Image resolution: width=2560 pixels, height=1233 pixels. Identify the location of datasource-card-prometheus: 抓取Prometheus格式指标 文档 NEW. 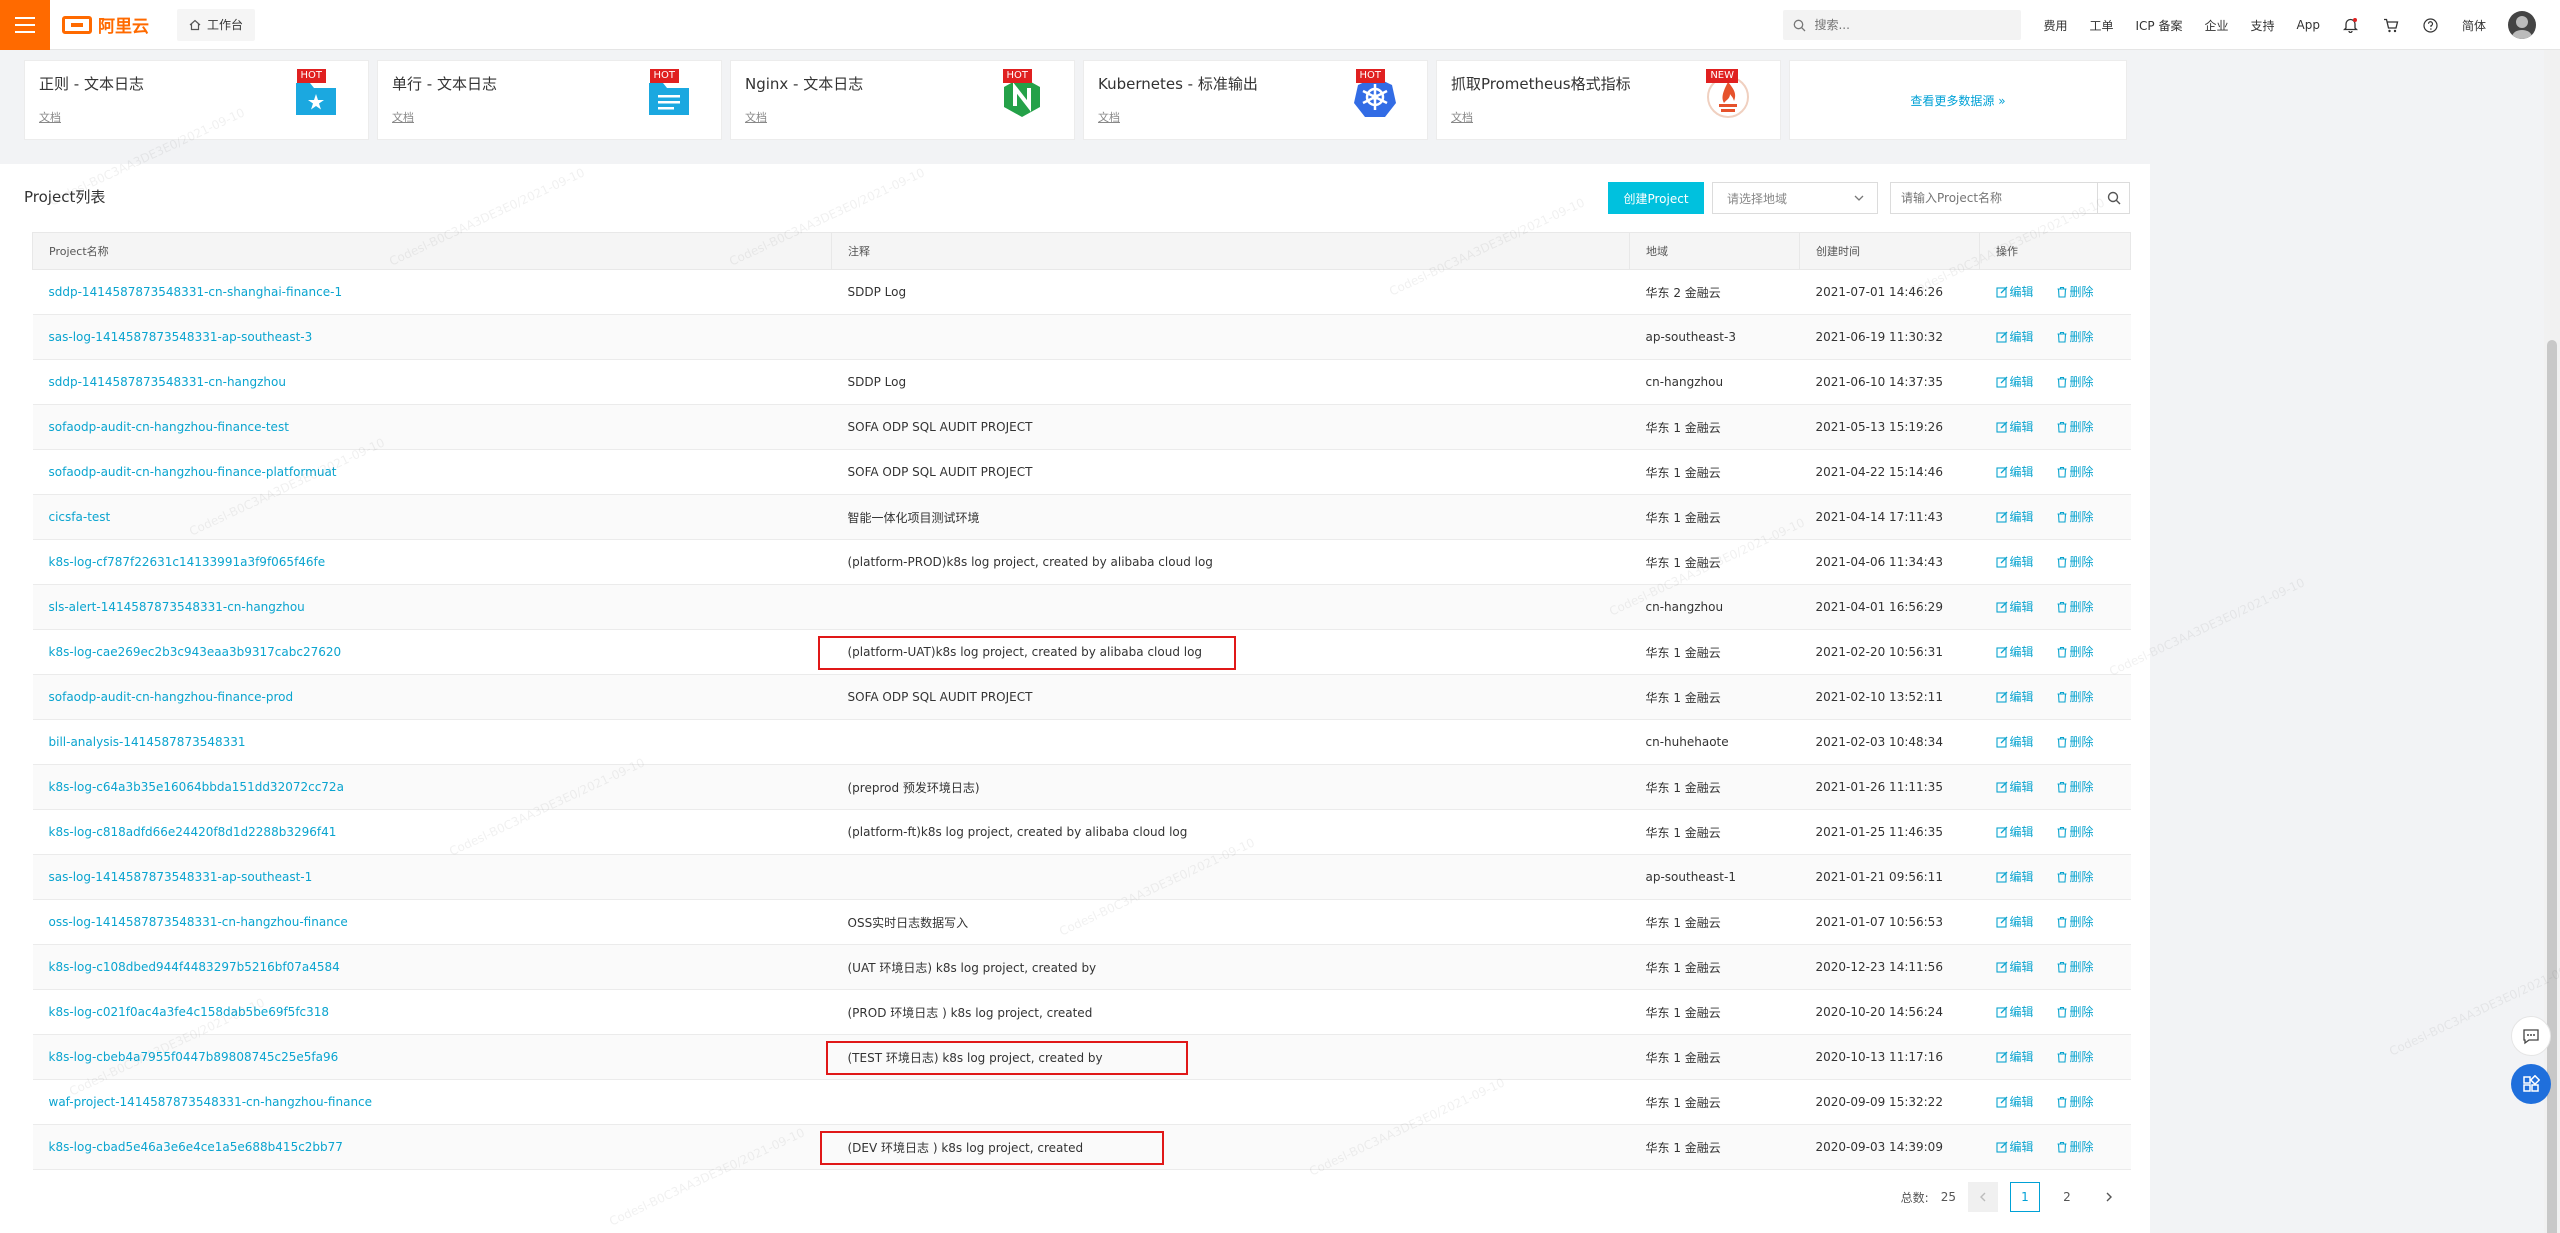
(1608, 100).